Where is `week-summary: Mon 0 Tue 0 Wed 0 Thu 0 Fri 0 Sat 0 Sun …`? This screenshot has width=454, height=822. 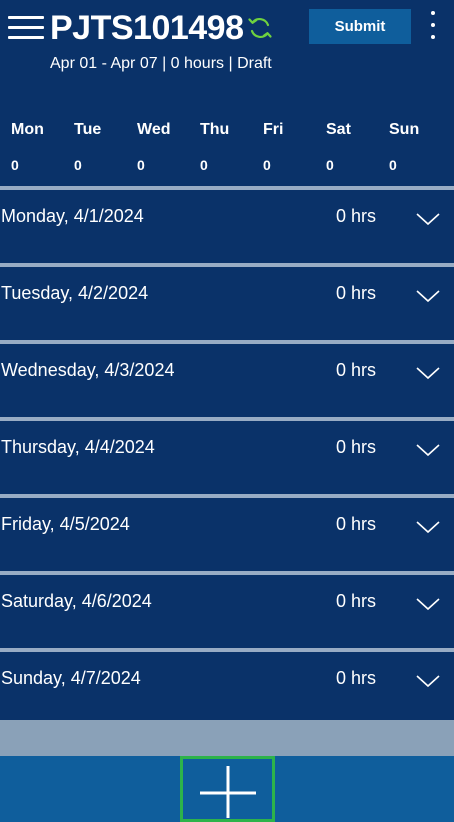
week-summary: Mon 0 Tue 0 Wed 0 Thu 0 Fri 0 Sat 0 Sun … is located at coordinates (227, 152).